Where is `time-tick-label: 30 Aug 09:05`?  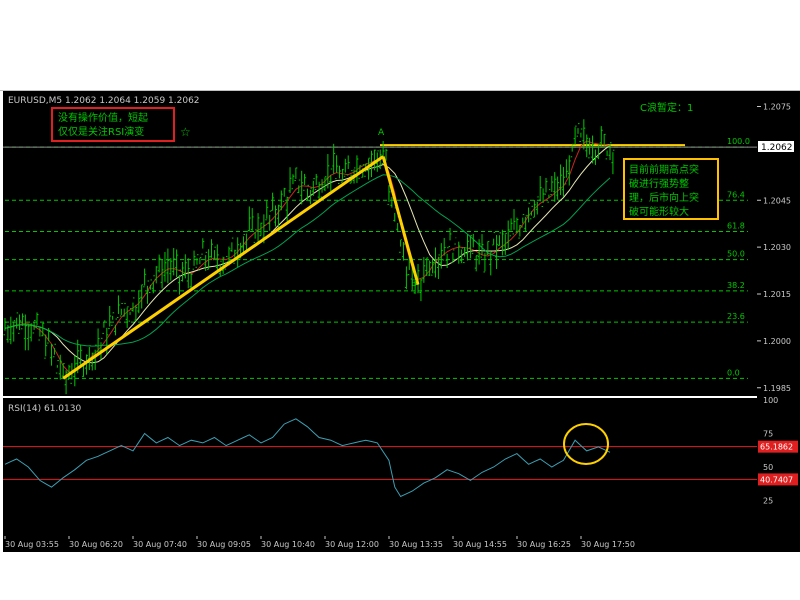 time-tick-label: 30 Aug 09:05 is located at coordinates (224, 544).